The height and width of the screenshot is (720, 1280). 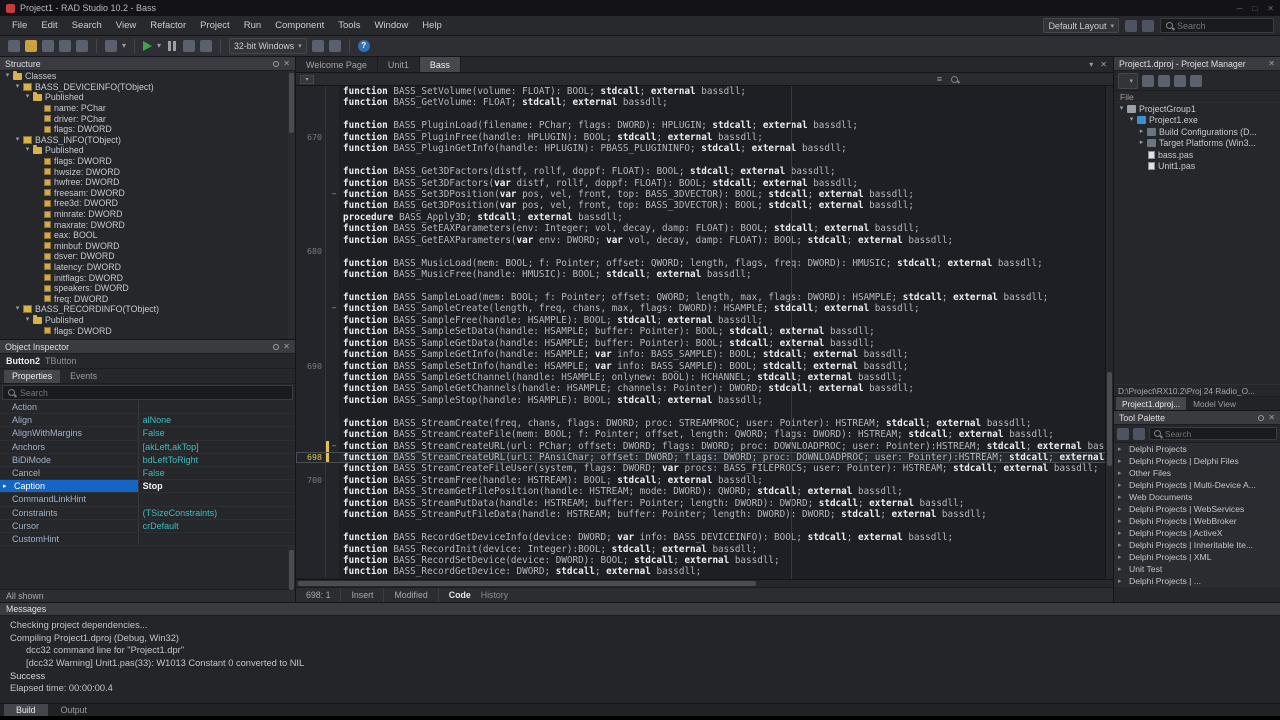 I want to click on tab-list-dropdown-icon: ▾, so click(x=1091, y=64).